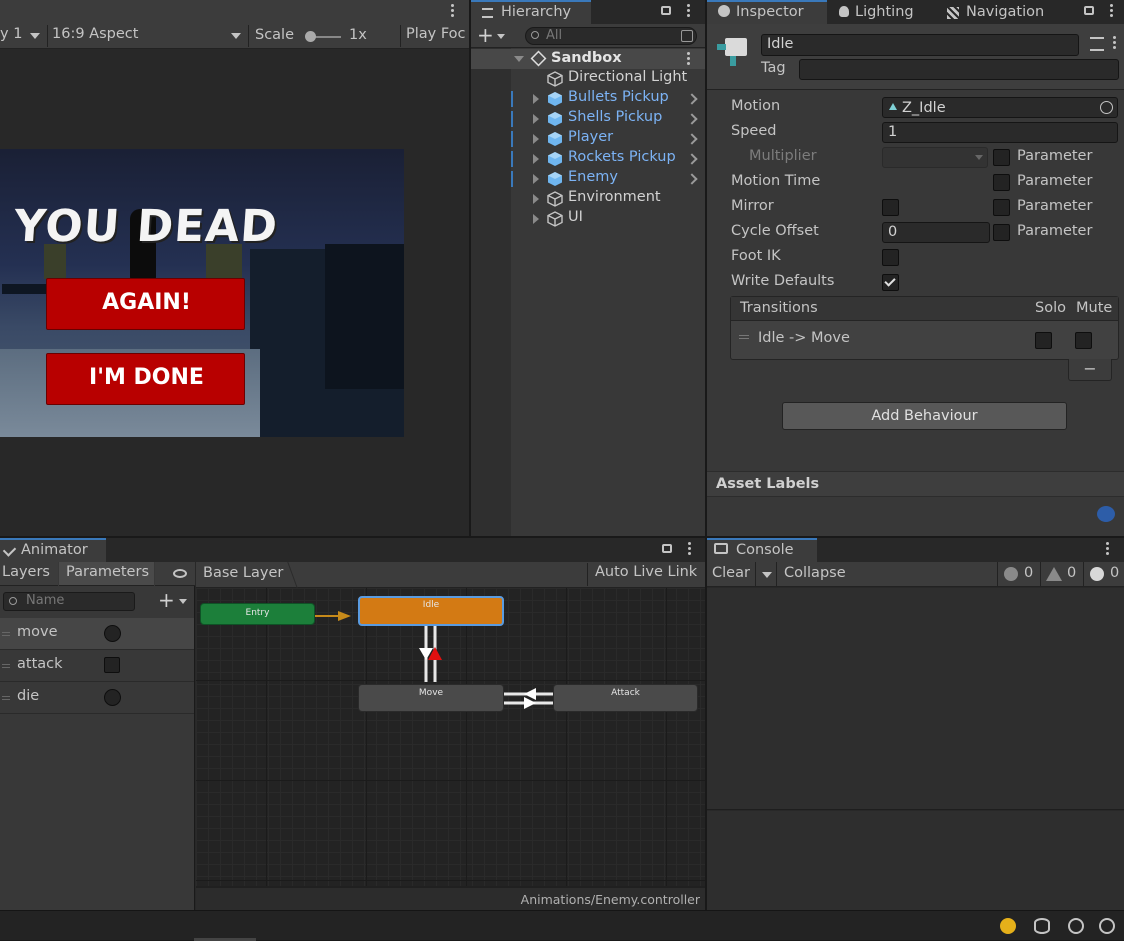  I want to click on object-picker-icon, so click(1106, 107).